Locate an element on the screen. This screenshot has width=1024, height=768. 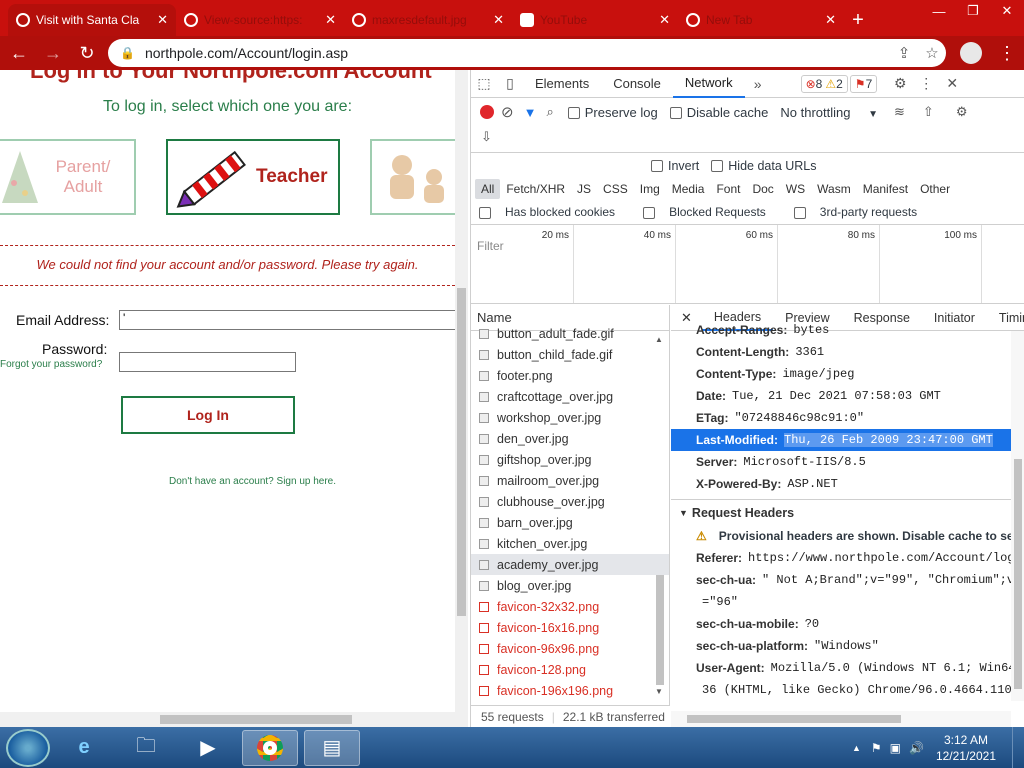
email-field: ' is located at coordinates (289, 320).